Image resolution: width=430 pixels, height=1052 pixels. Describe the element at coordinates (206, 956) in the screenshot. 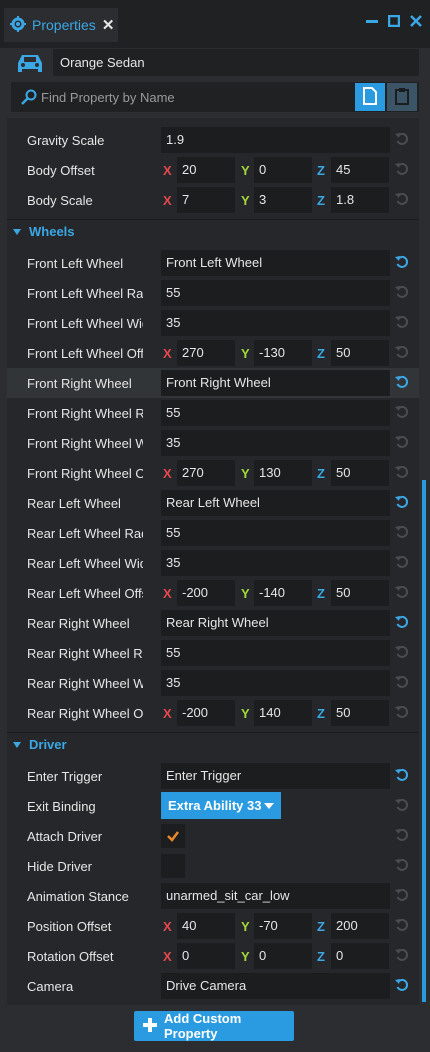

I see `vector-x-field: 0` at that location.